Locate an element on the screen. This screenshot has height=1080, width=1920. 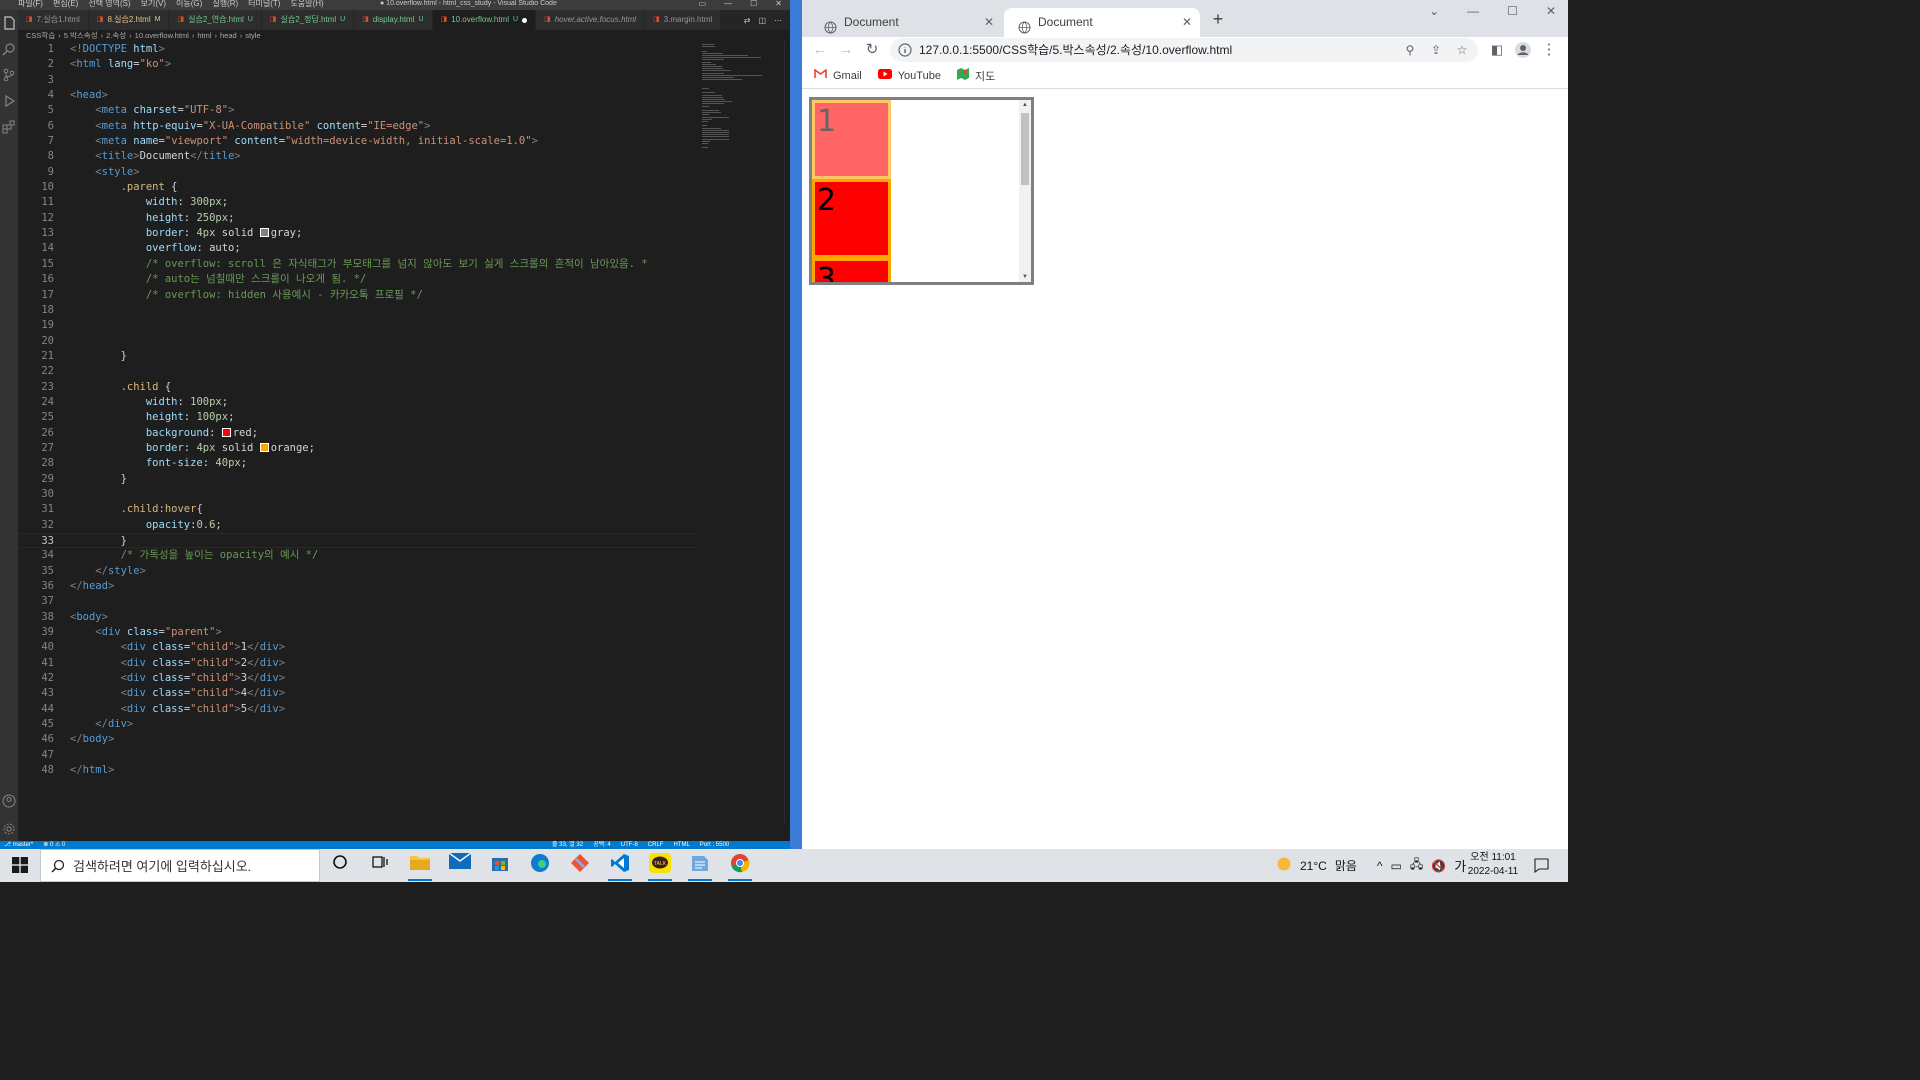
browser-tab: Document ✕ is located at coordinates (906, 22).